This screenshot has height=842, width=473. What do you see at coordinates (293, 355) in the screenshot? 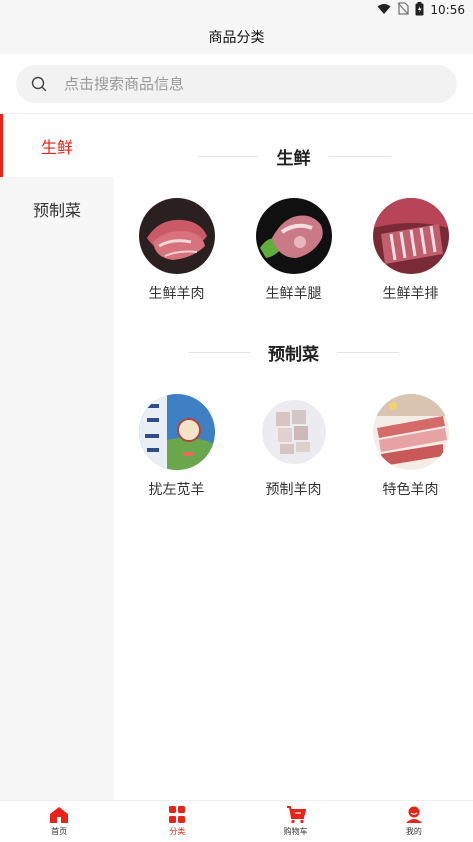
I see `section-title-text: 预制菜` at bounding box center [293, 355].